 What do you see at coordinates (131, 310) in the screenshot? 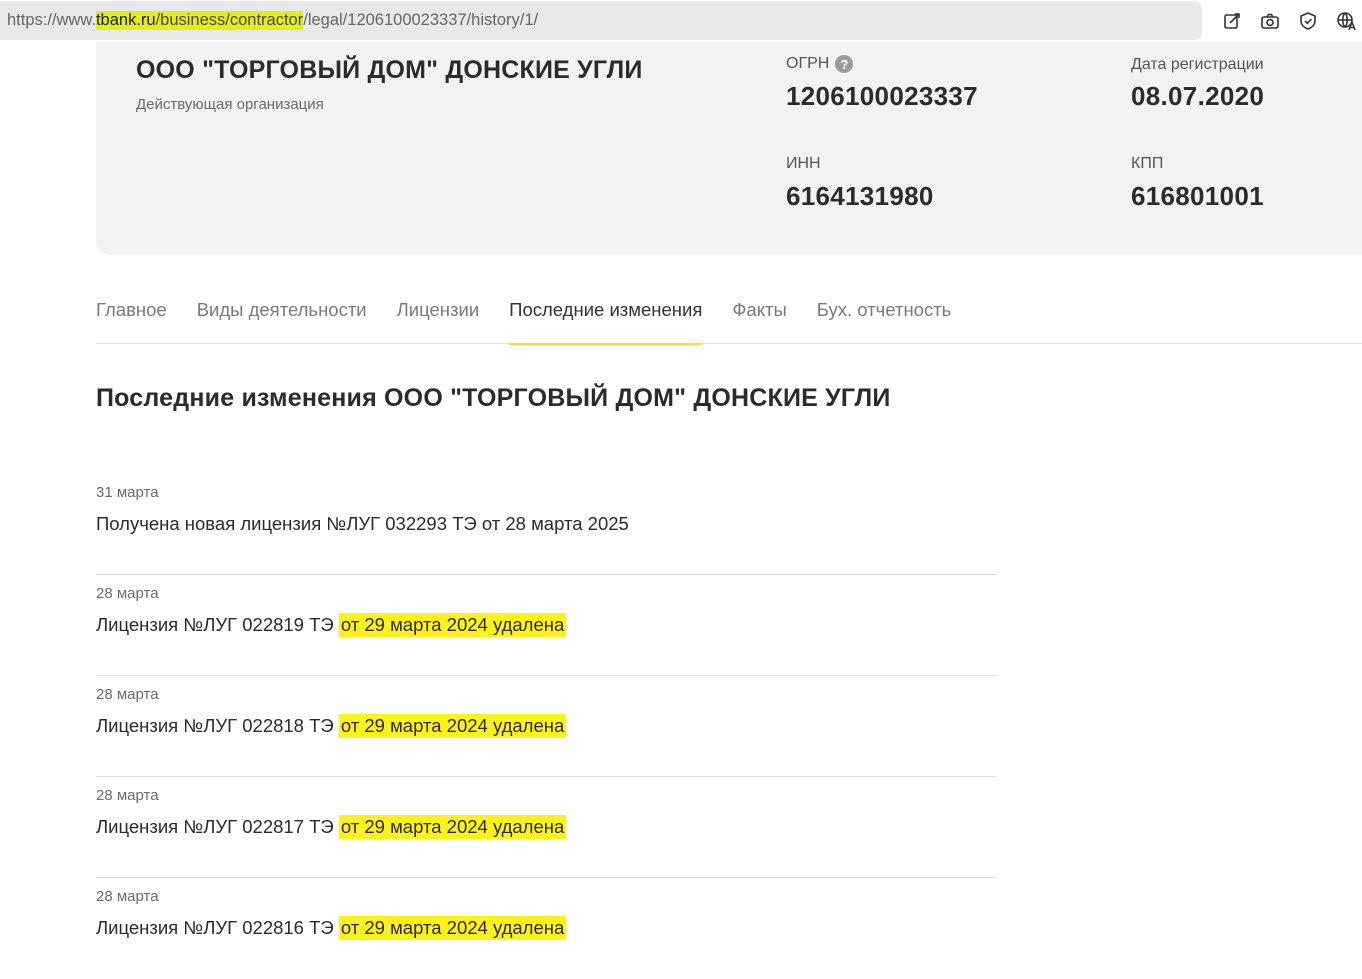
I see `tab-main: Главное` at bounding box center [131, 310].